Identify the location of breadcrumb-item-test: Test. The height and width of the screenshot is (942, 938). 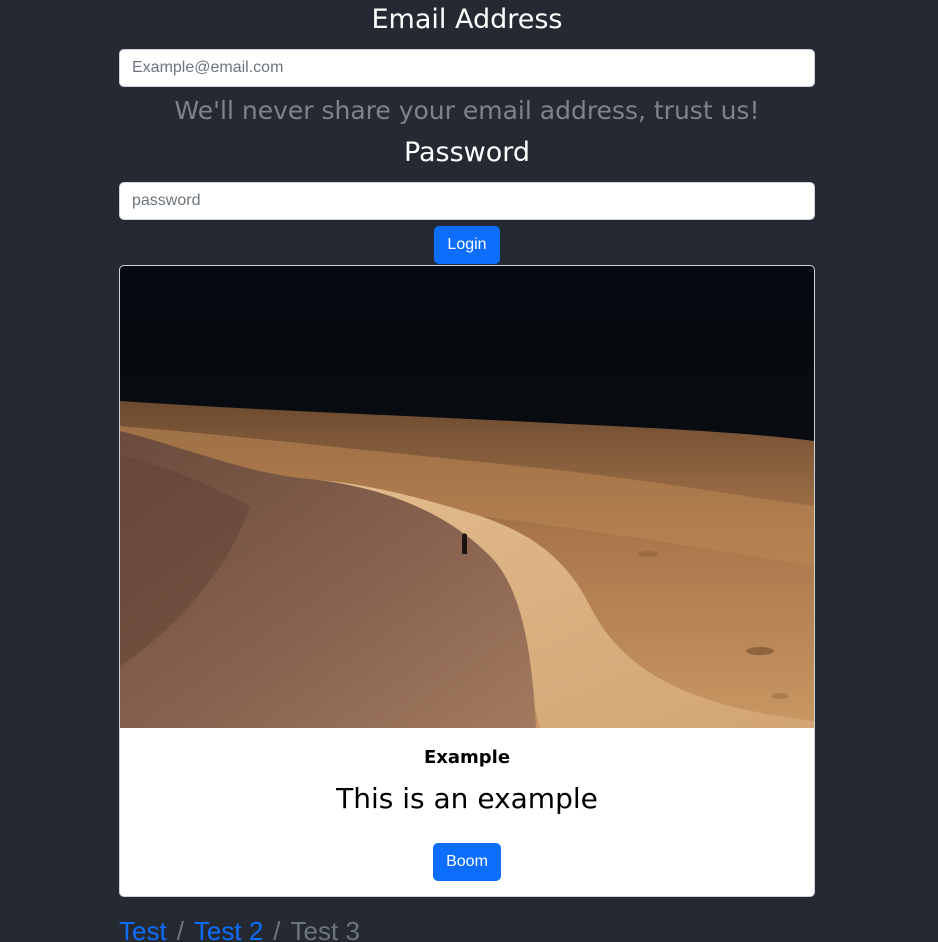
(143, 929).